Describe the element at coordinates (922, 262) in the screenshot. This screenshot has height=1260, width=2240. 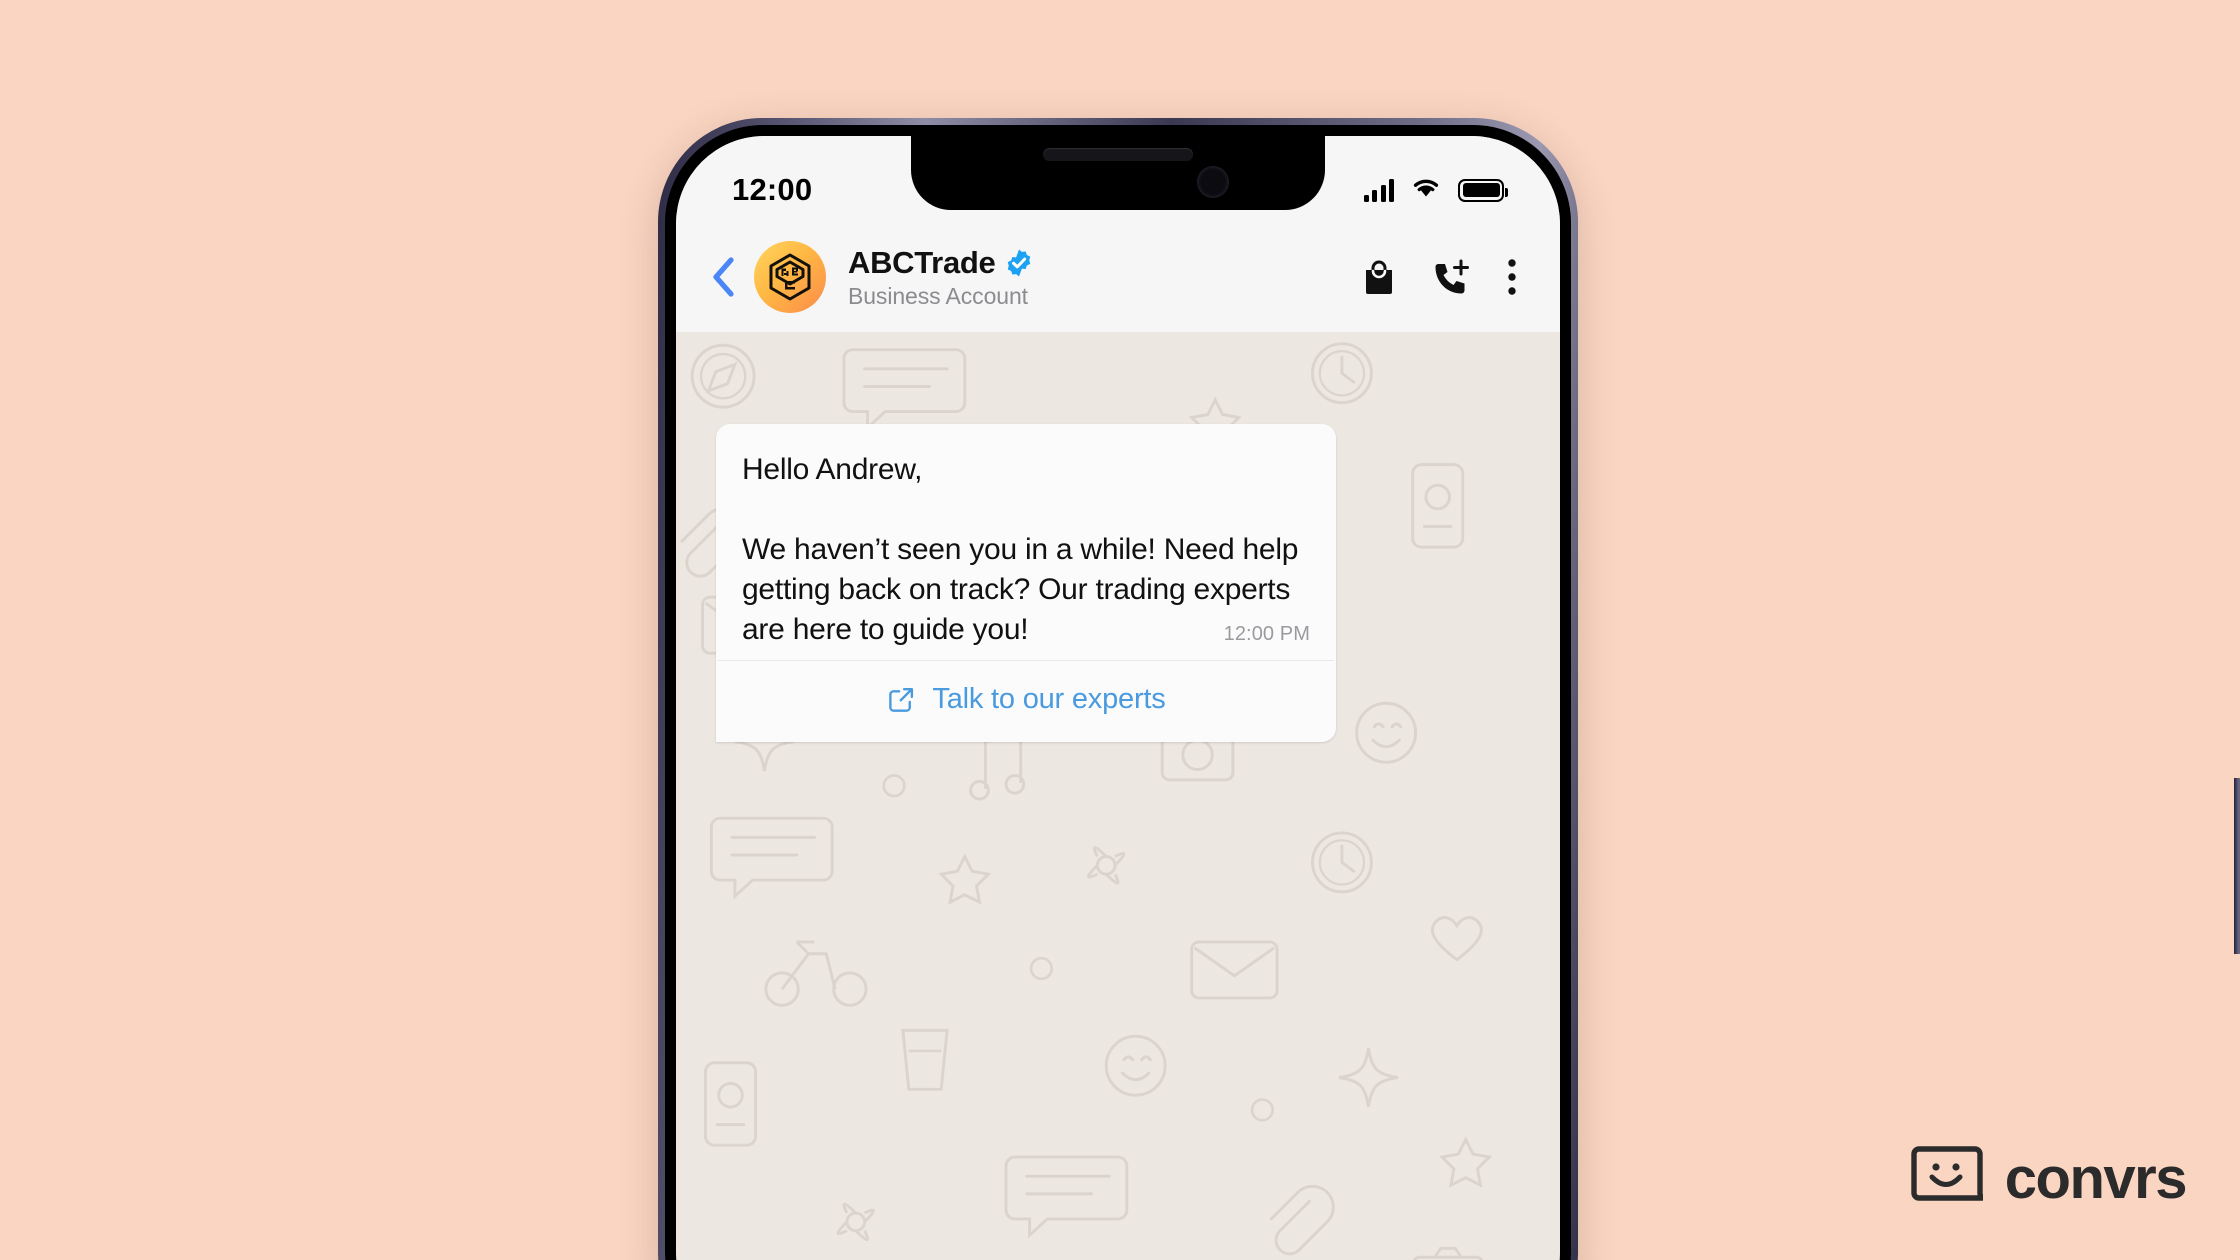
I see `contact-name: ABCTrade` at that location.